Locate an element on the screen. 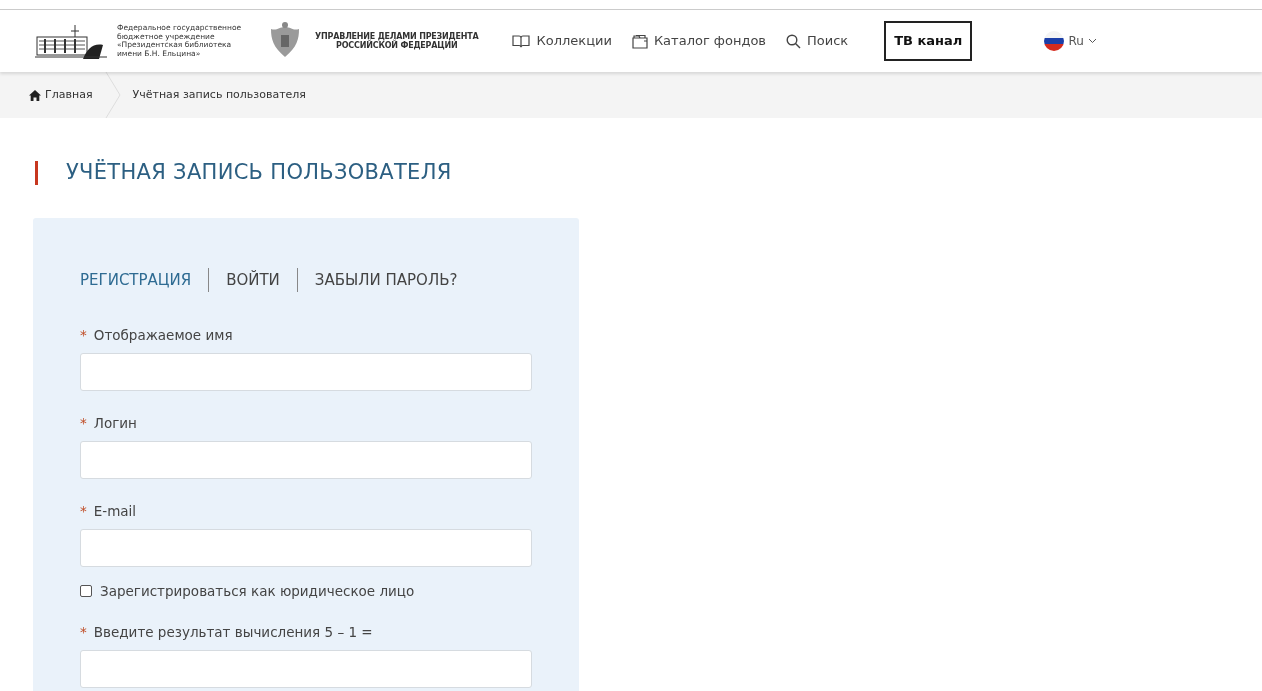 Image resolution: width=1262 pixels, height=691 pixels. form-tab: ЗАБЫЛИ ПАРОЛЬ? is located at coordinates (386, 280).